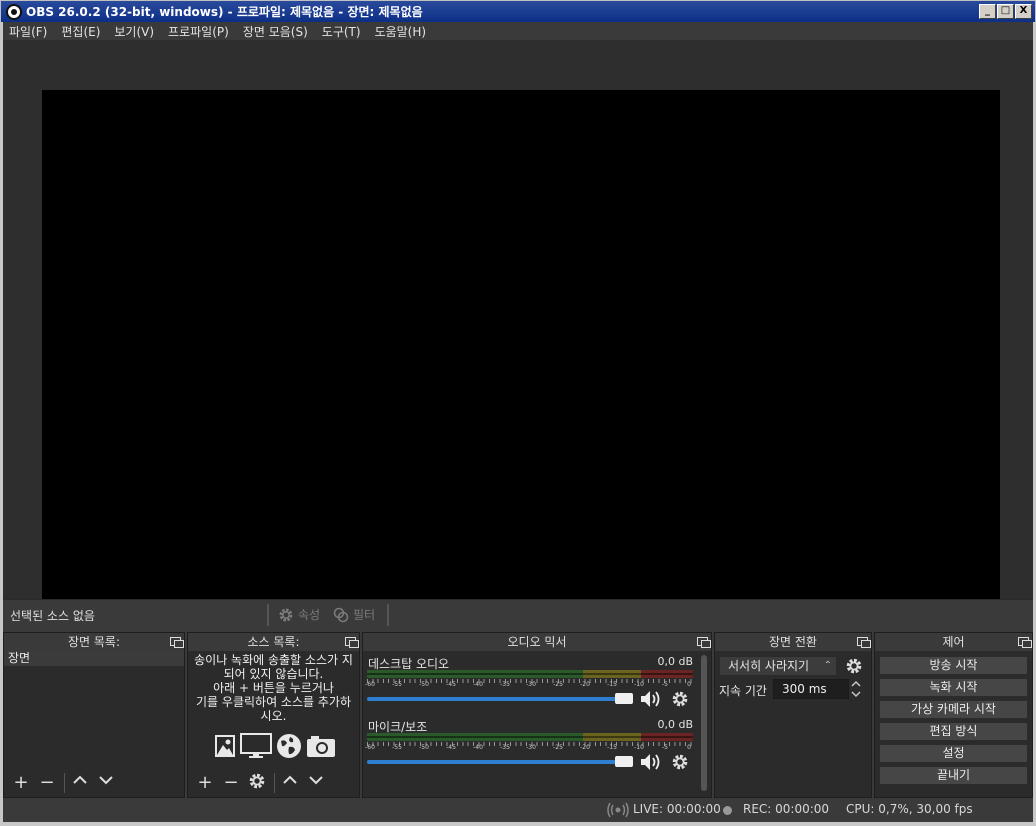 The height and width of the screenshot is (826, 1036). I want to click on sources-toolbar: + −, so click(273, 783).